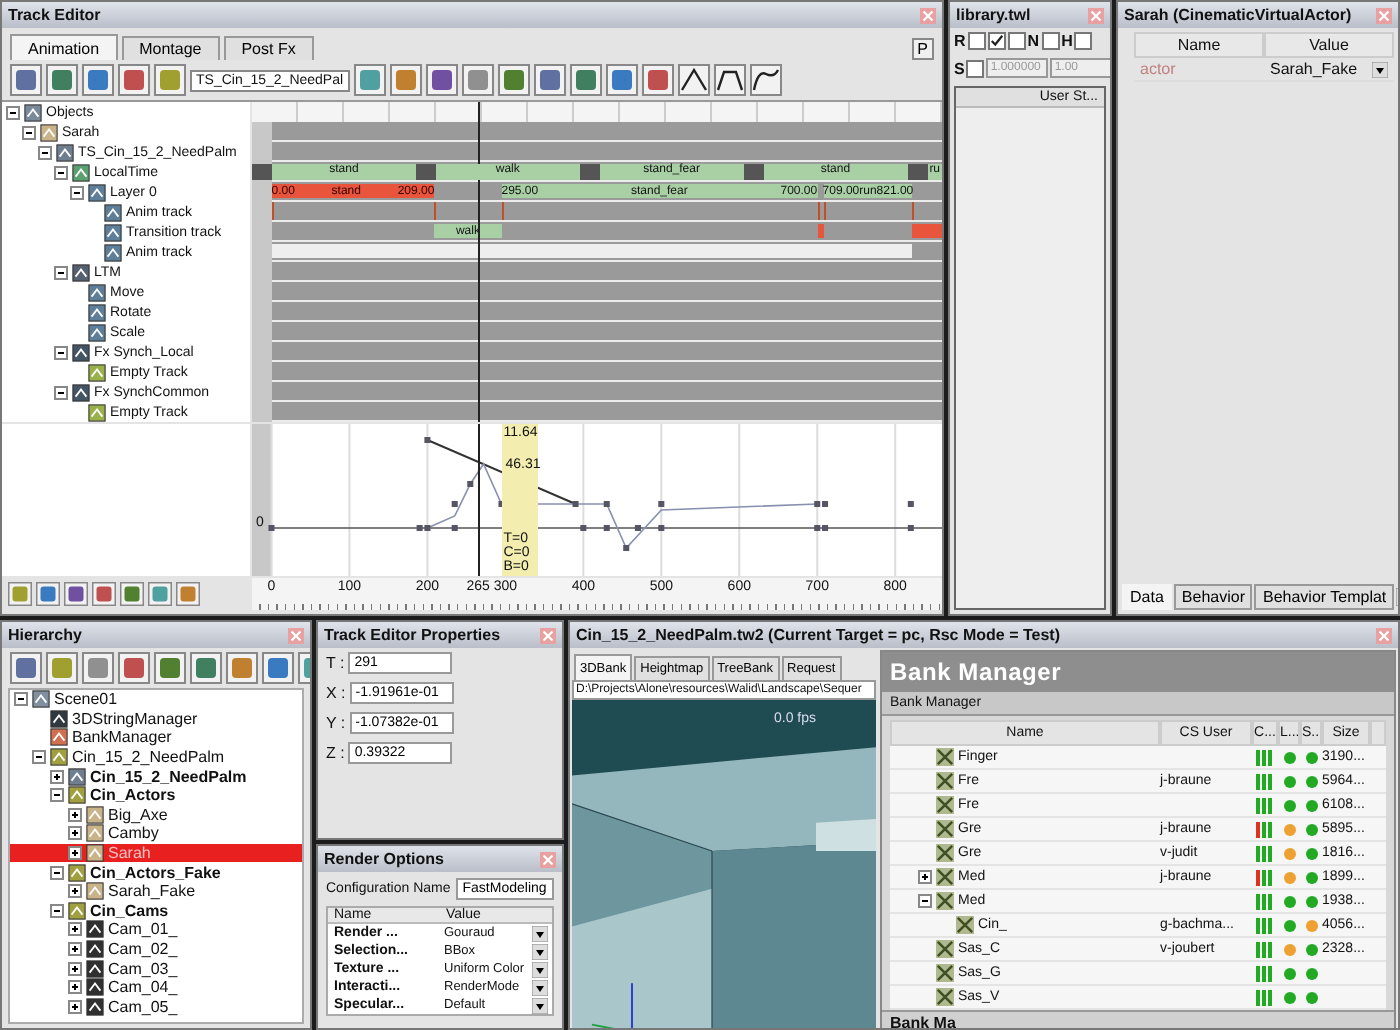  Describe the element at coordinates (1324, 597) in the screenshot. I see `tab: Behavior Templat` at that location.